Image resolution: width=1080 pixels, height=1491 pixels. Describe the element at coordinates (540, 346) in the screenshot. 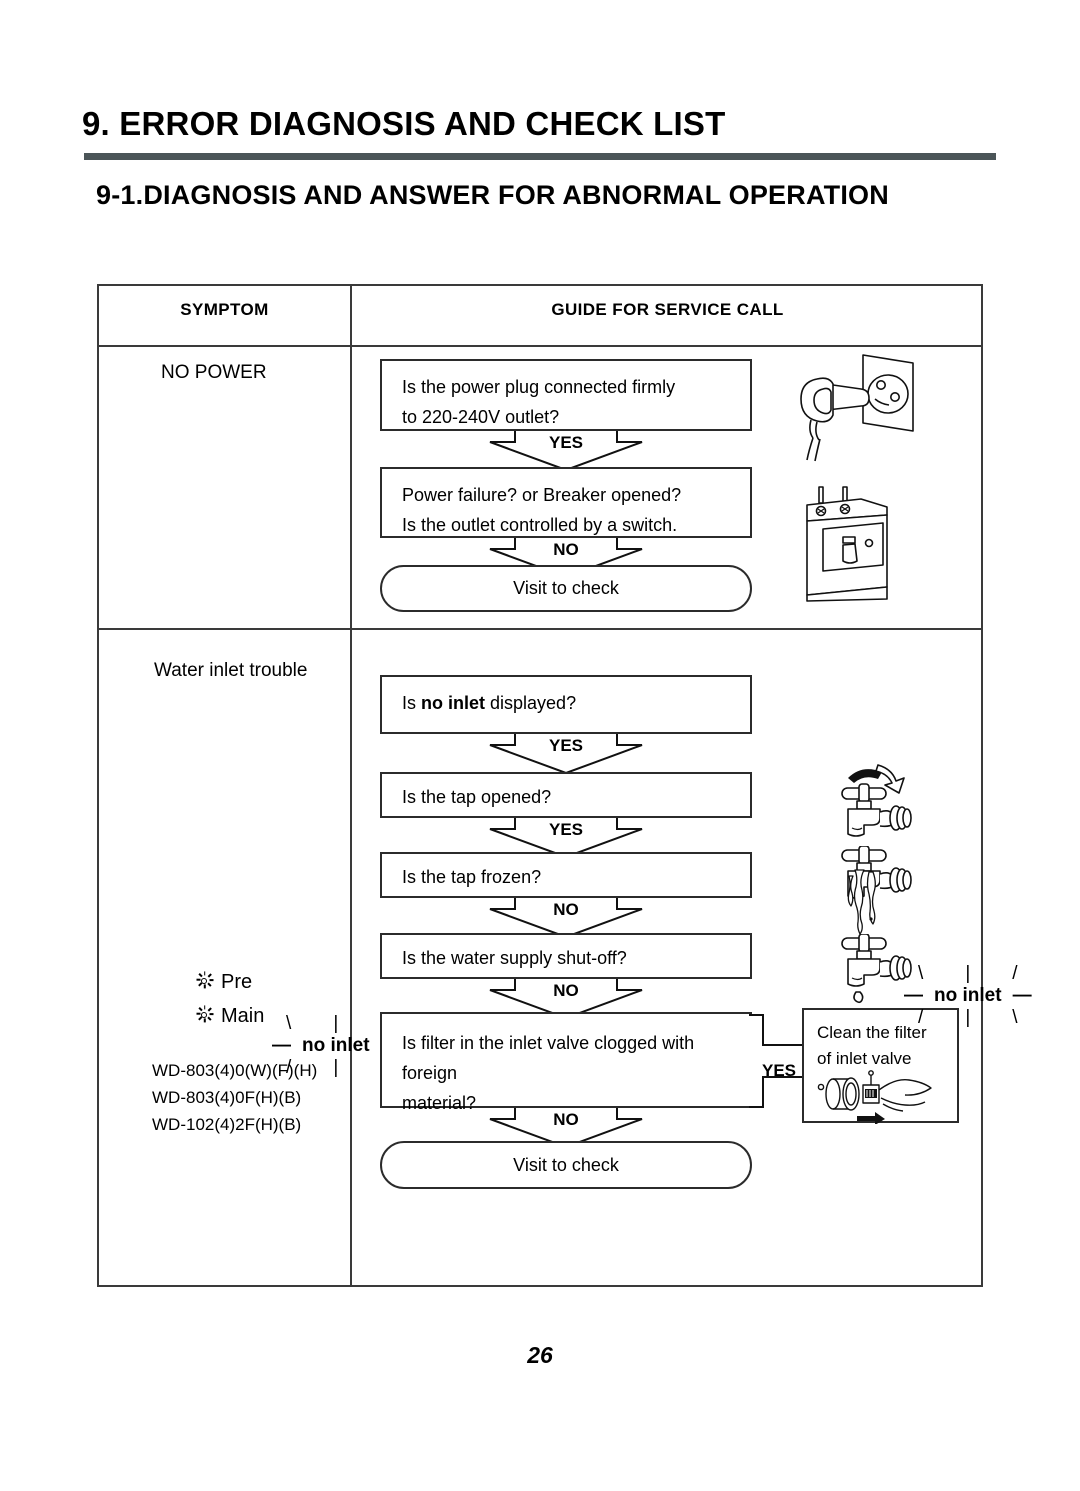

I see `table-header-divider` at that location.